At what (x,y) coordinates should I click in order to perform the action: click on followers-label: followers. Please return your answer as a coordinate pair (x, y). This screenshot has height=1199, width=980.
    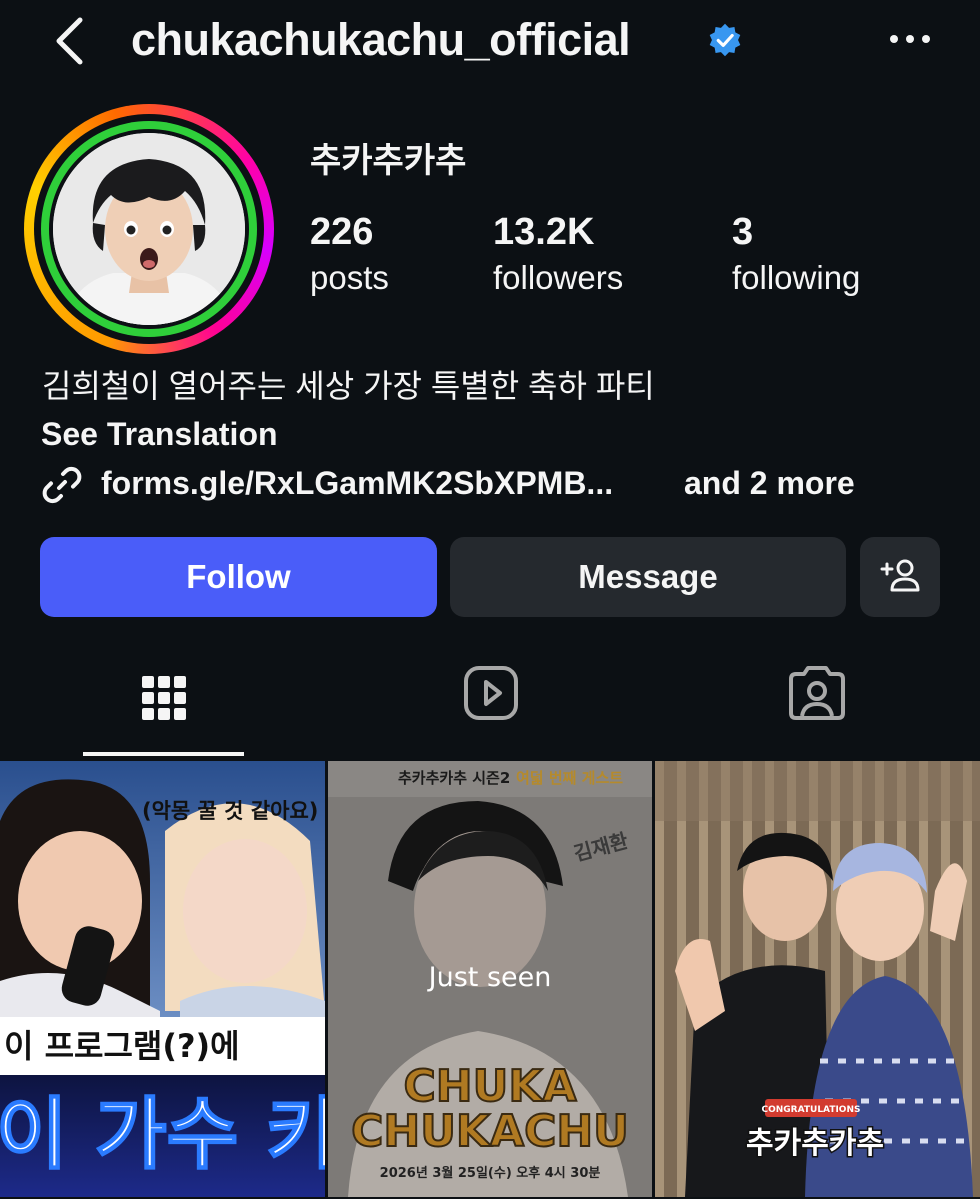
    Looking at the image, I should click on (558, 277).